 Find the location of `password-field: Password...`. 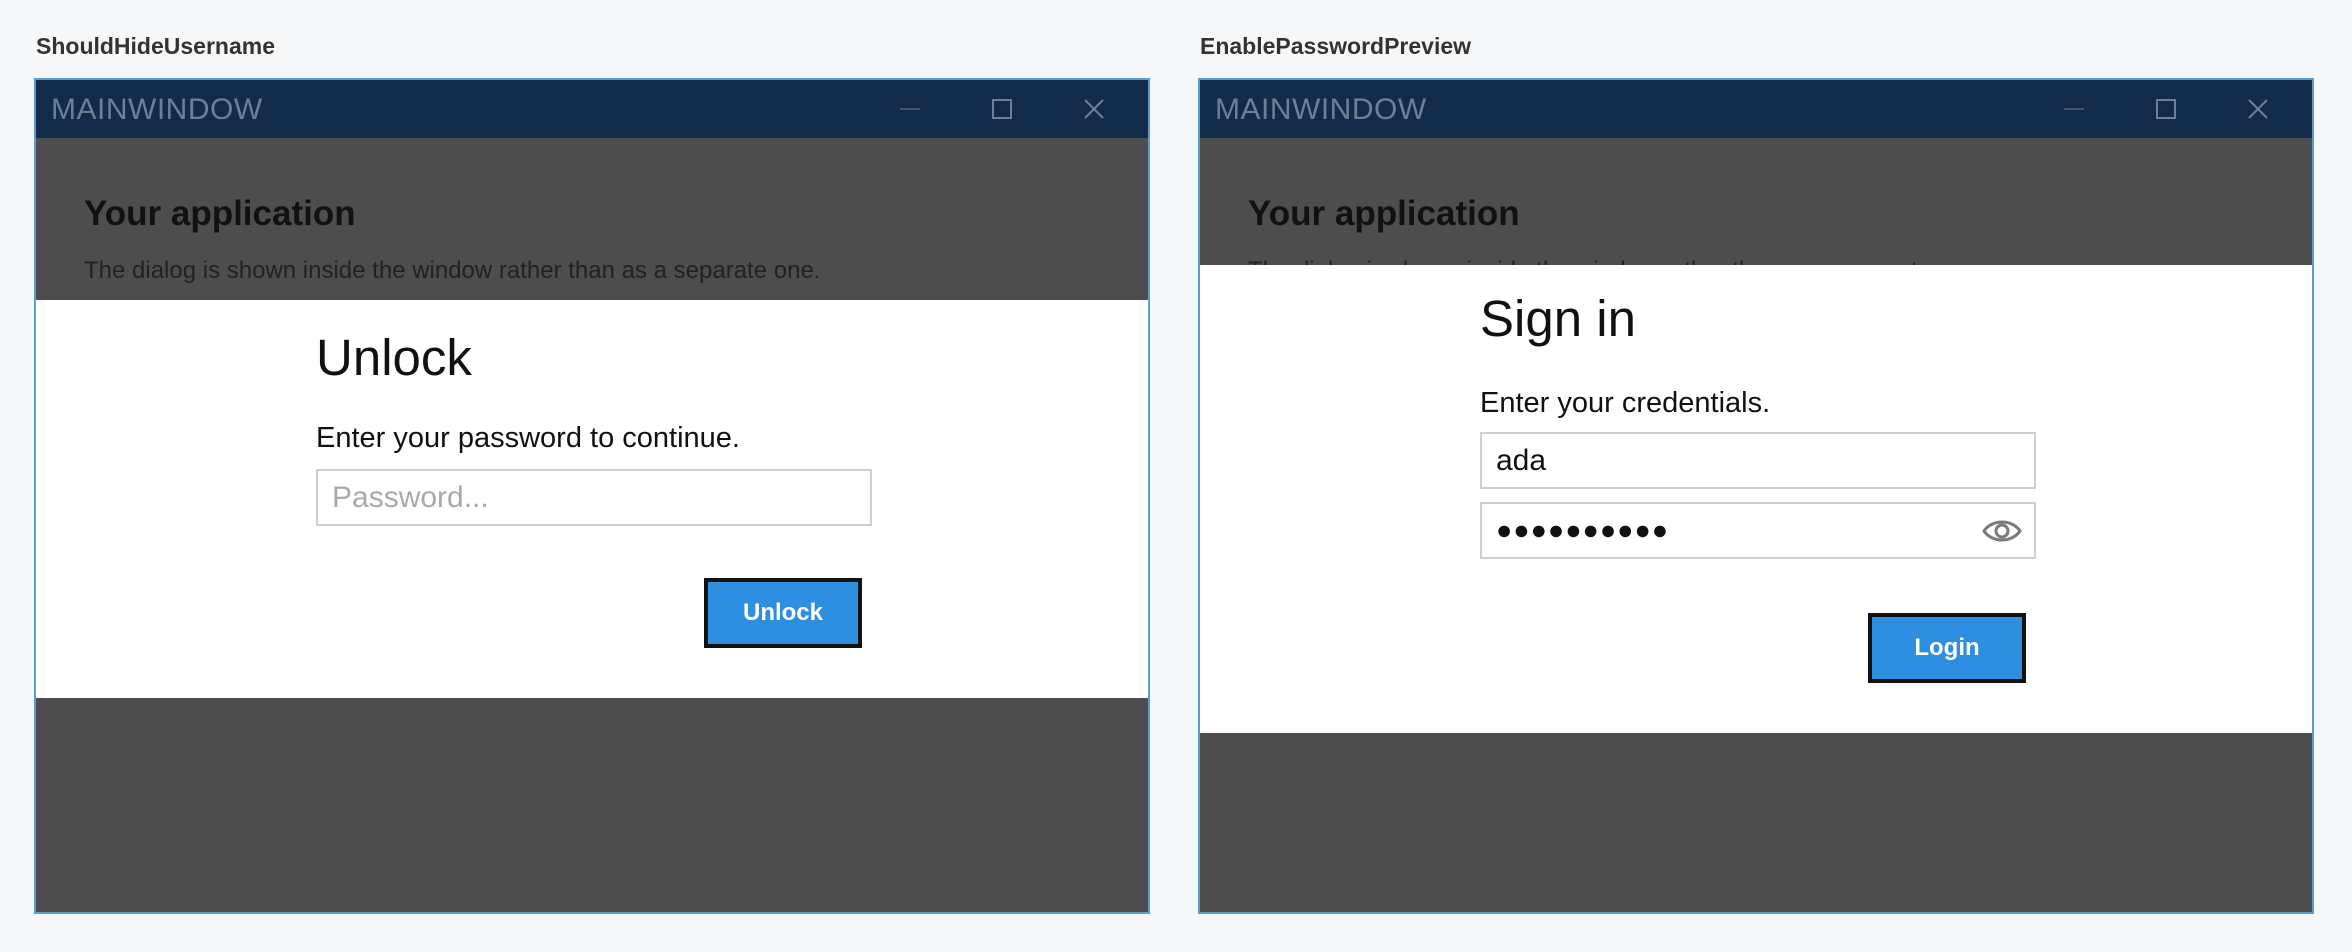

password-field: Password... is located at coordinates (594, 497).